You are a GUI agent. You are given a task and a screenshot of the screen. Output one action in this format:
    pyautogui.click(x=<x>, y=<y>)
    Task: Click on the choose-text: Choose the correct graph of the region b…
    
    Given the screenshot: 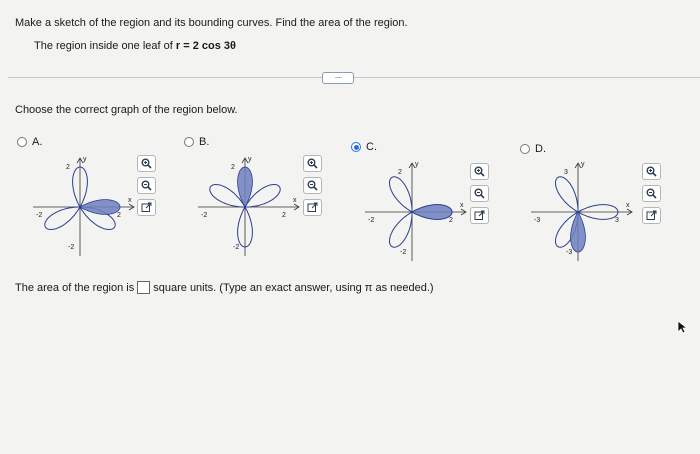 What is the action you would take?
    pyautogui.click(x=126, y=110)
    